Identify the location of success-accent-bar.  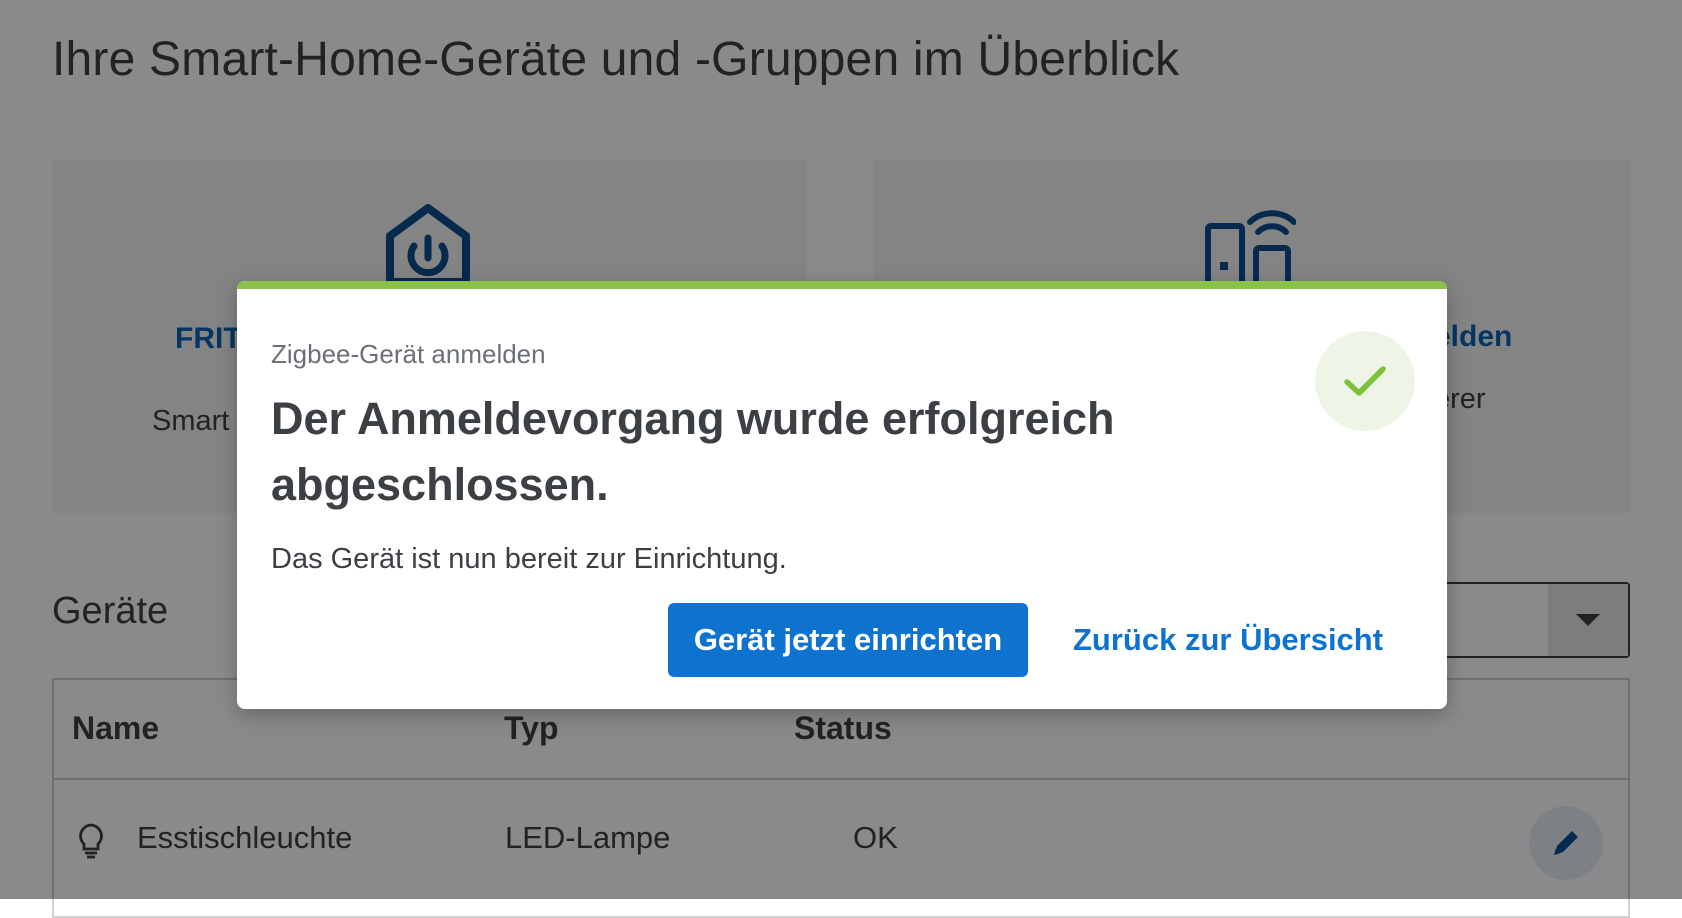
(842, 285).